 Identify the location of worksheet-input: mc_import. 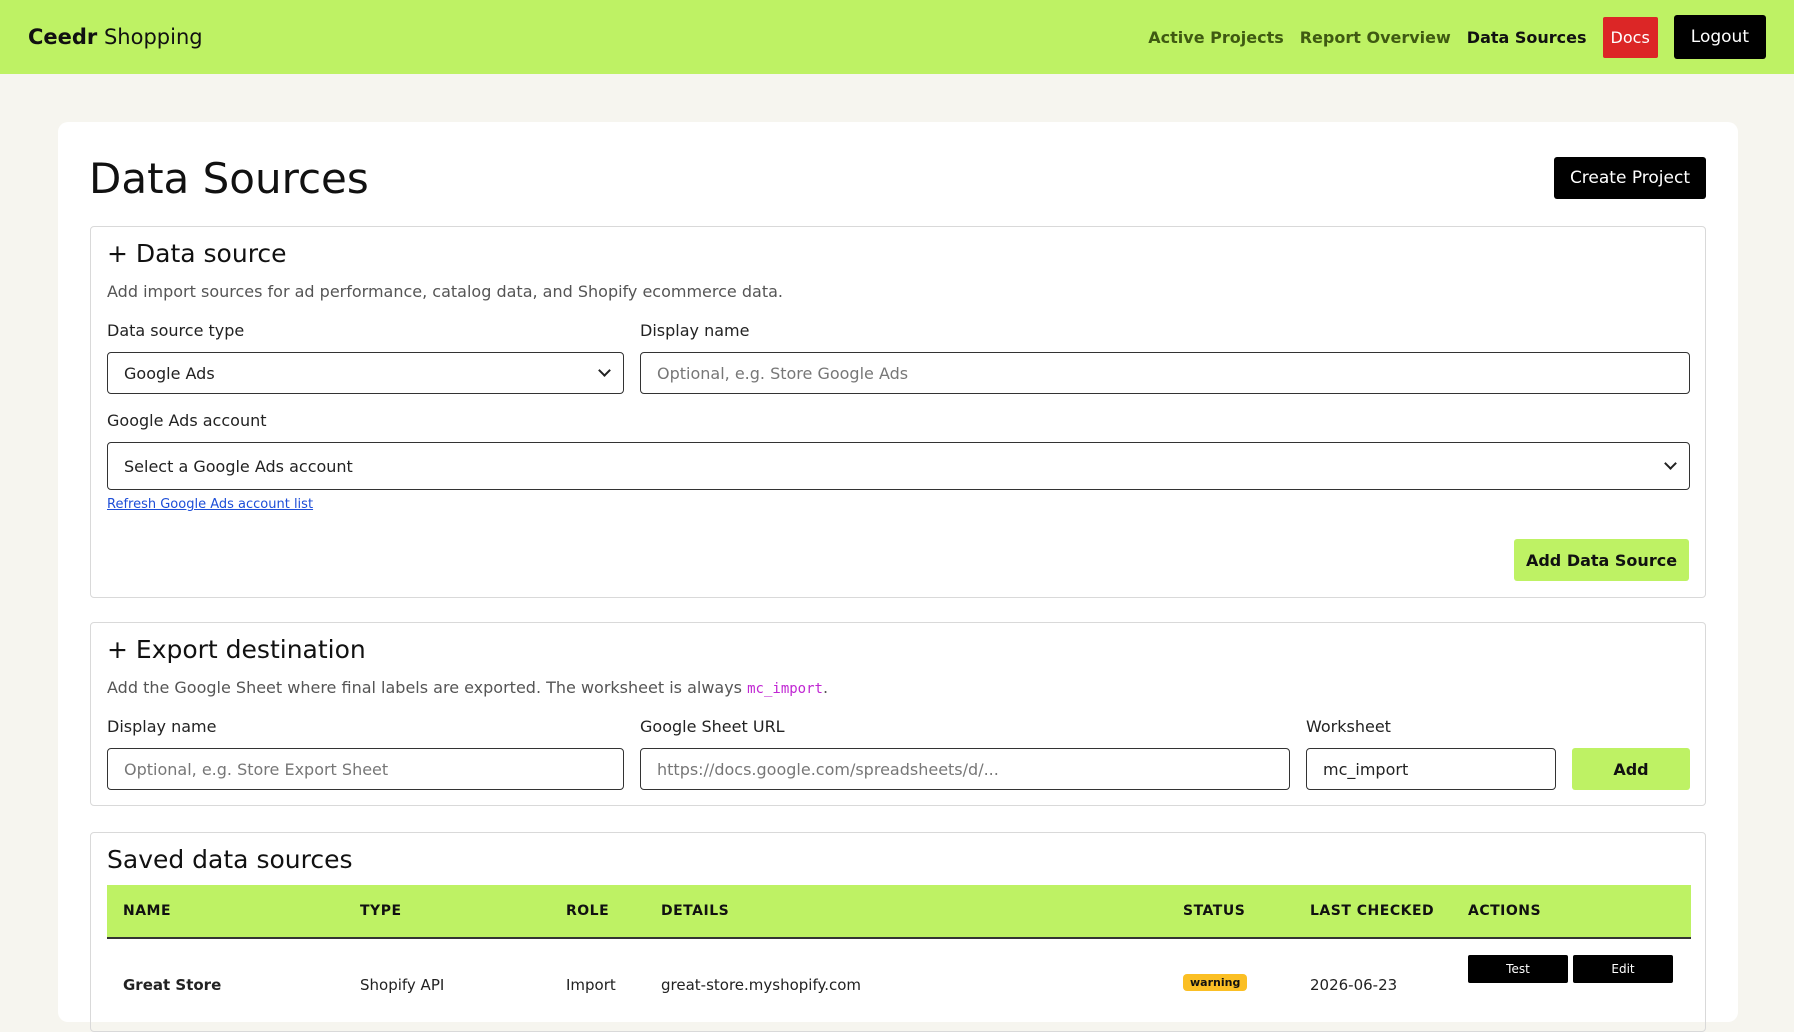
(1431, 769).